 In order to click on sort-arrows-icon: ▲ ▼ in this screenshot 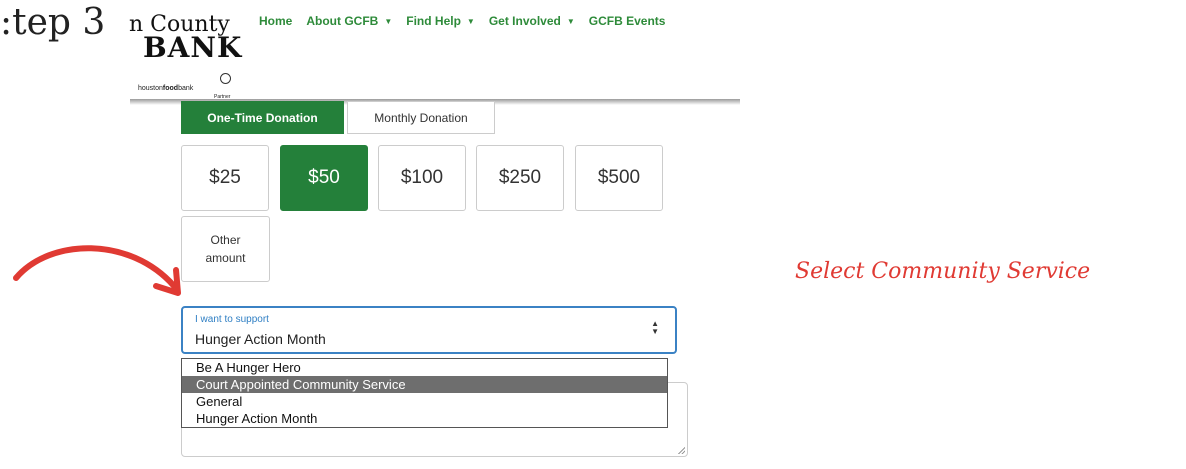, I will do `click(655, 327)`.